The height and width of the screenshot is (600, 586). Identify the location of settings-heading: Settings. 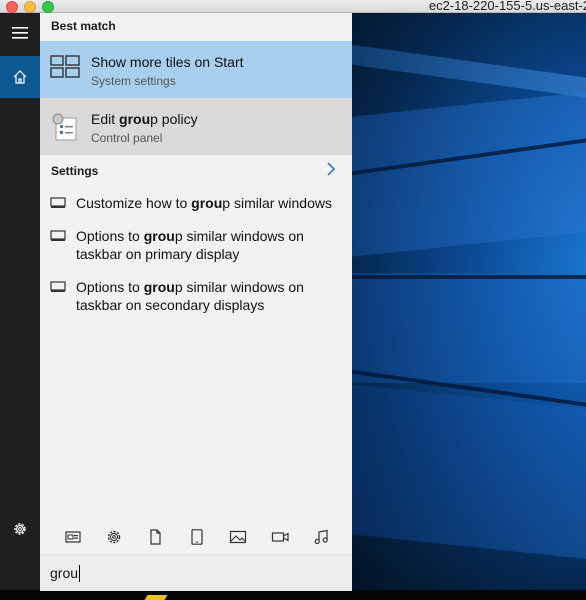
(75, 171).